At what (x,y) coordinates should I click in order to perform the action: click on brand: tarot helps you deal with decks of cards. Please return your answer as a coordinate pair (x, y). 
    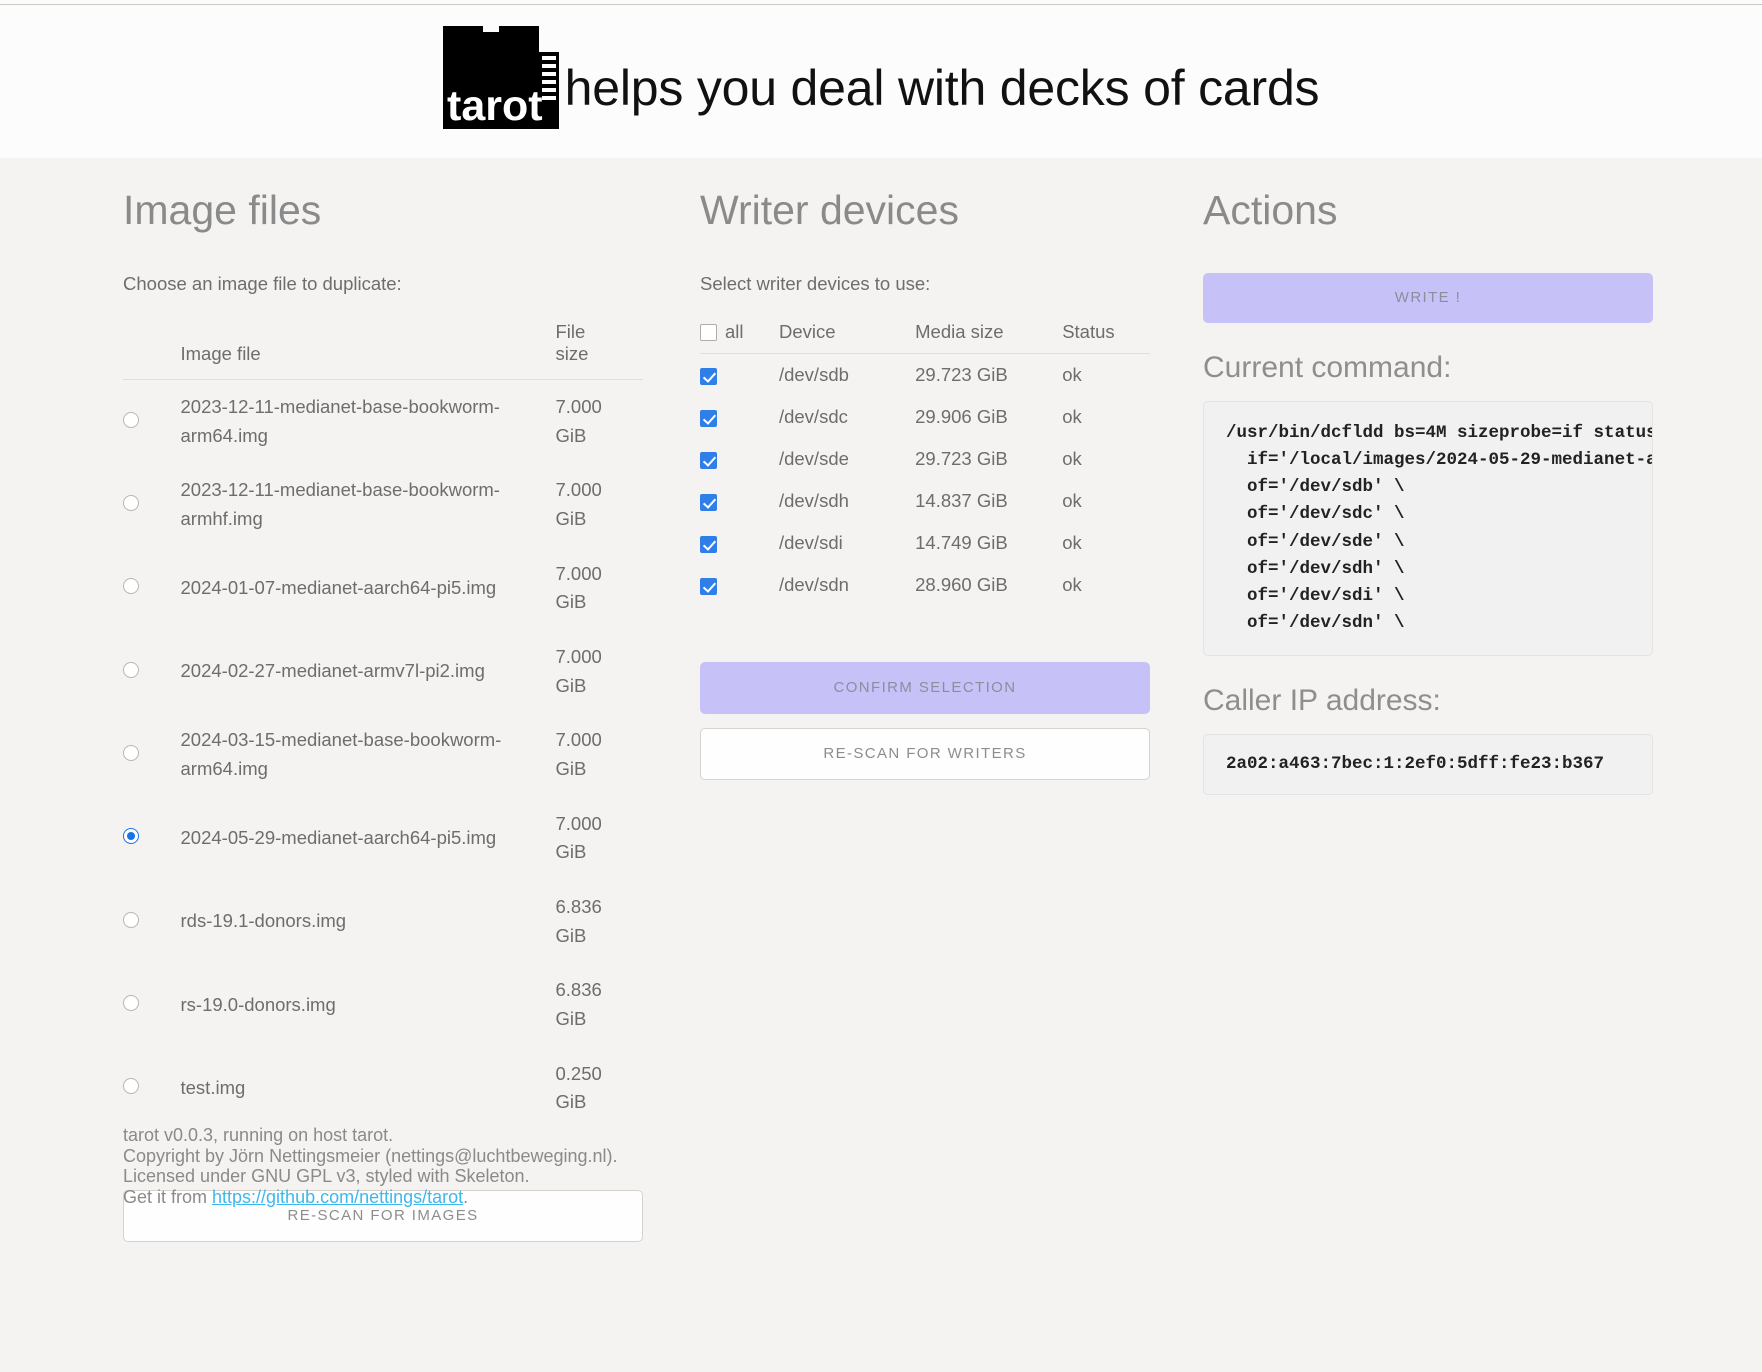
    Looking at the image, I should click on (881, 77).